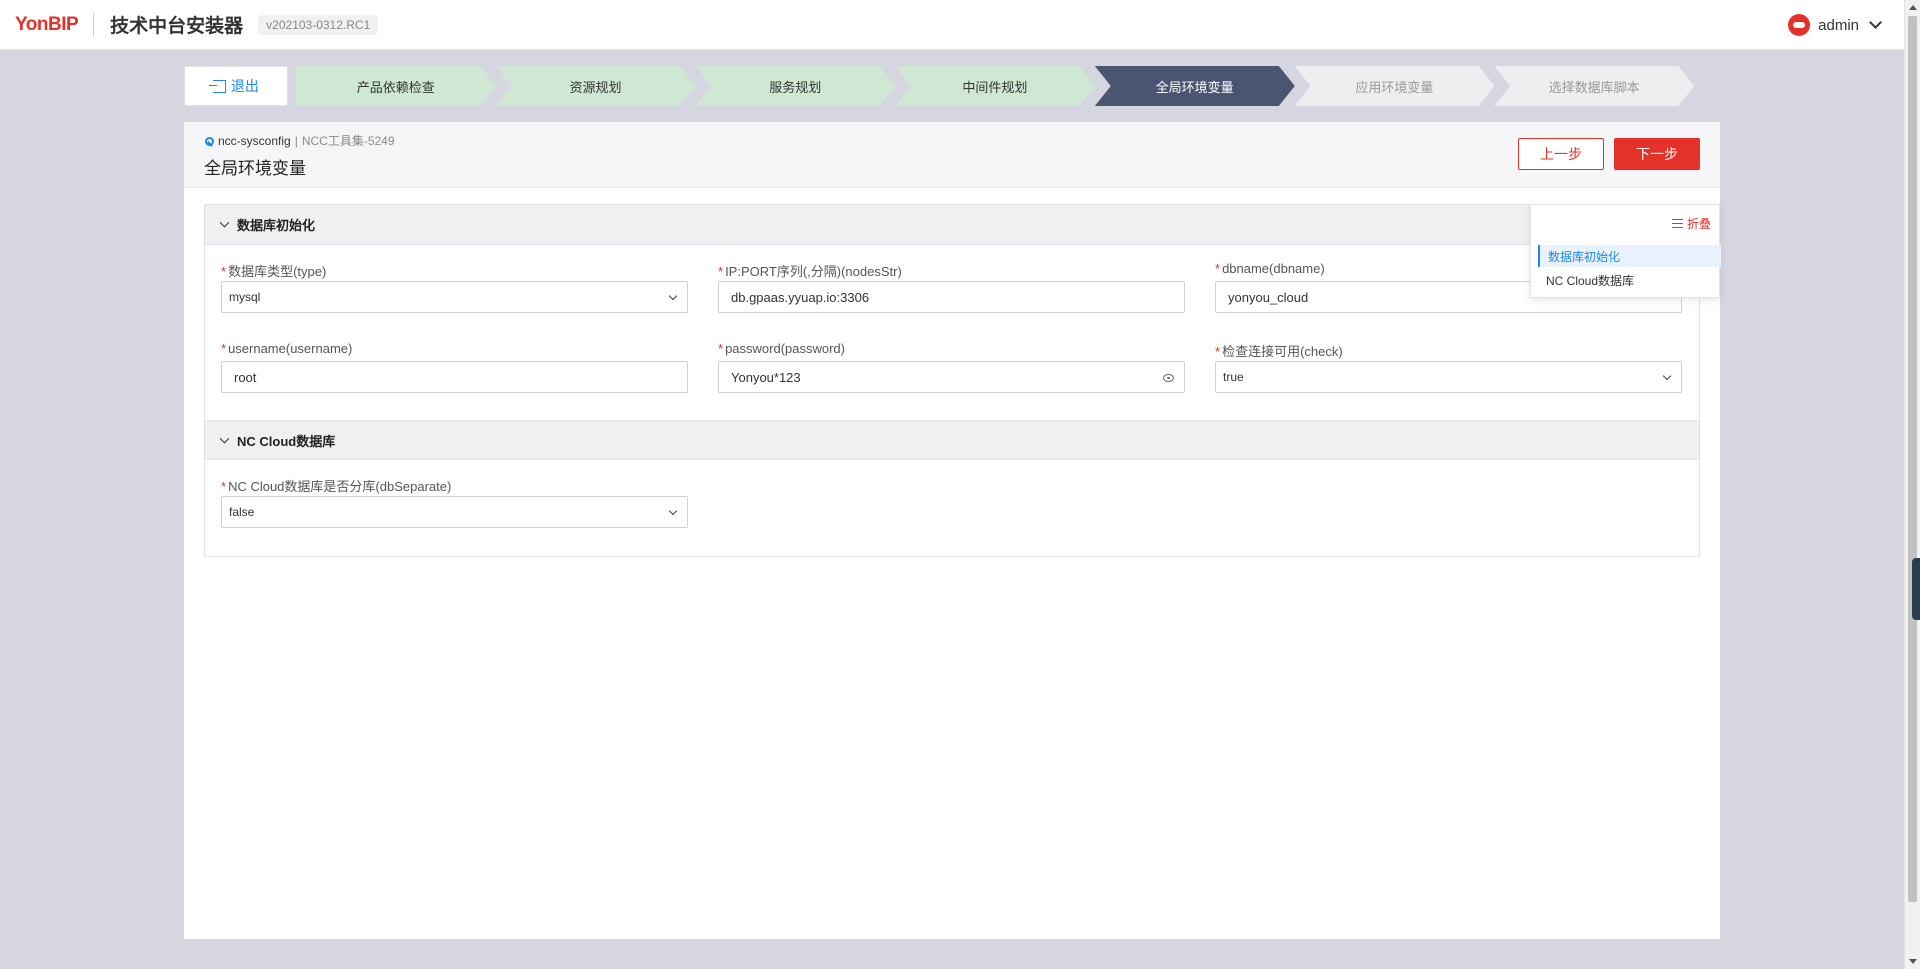  What do you see at coordinates (348, 141) in the screenshot?
I see `breadcrumb-toolset: NCC工具集-5249` at bounding box center [348, 141].